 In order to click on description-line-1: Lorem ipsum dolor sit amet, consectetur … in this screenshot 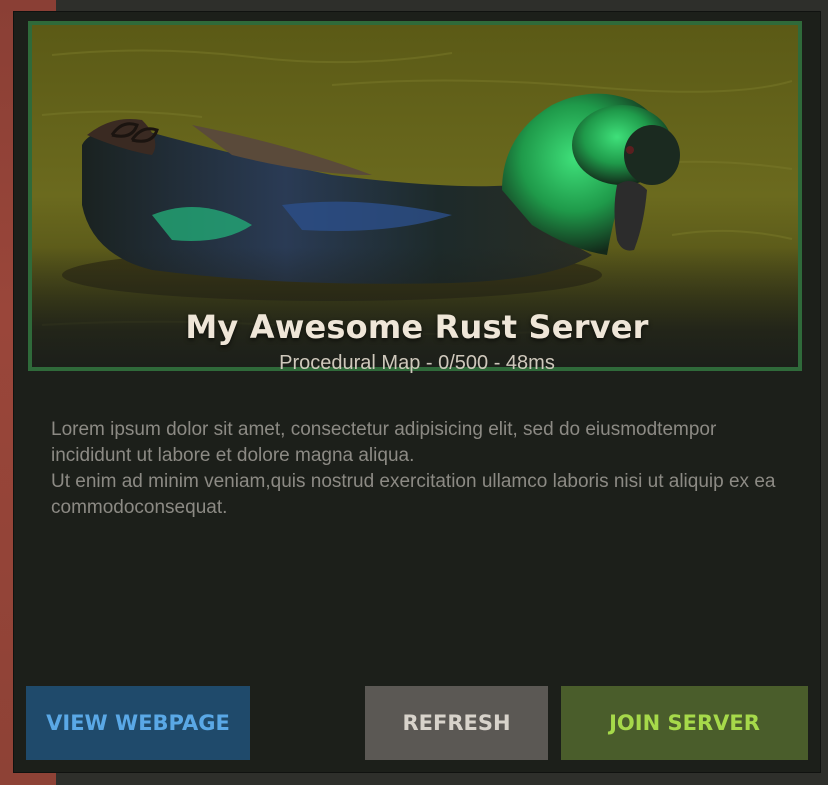, I will do `click(384, 442)`.